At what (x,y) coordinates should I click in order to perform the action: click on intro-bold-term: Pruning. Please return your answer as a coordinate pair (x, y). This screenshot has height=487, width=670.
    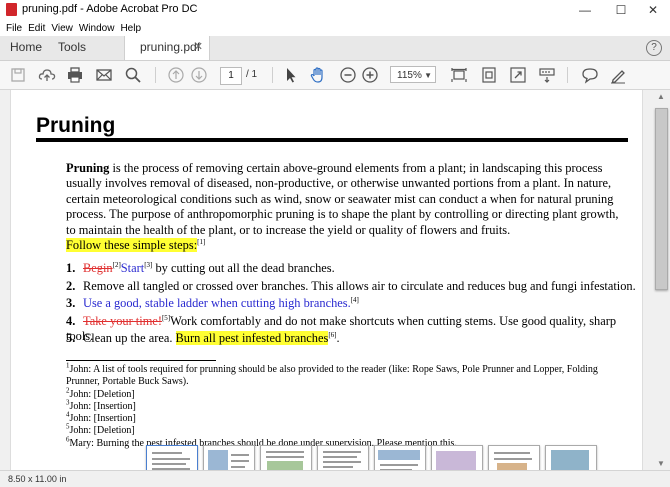
    Looking at the image, I should click on (88, 168).